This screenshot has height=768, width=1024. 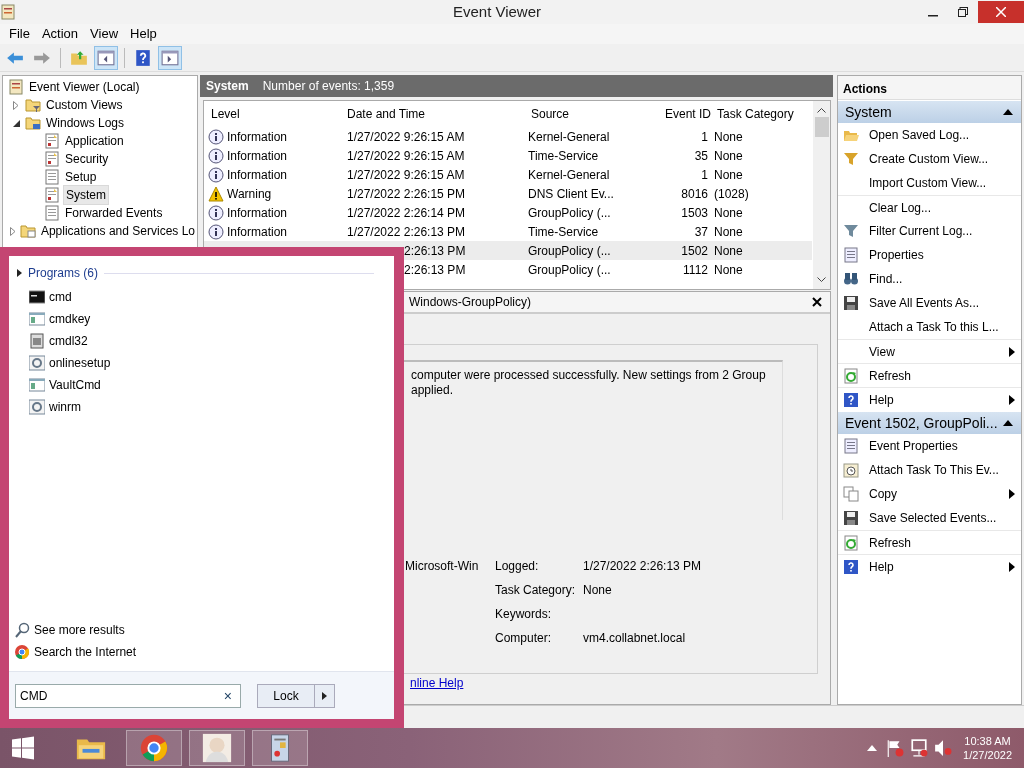 What do you see at coordinates (508, 231) in the screenshot?
I see `table-row: Information 1/27/2022 2:26:13 PM Time-Service 37 None` at bounding box center [508, 231].